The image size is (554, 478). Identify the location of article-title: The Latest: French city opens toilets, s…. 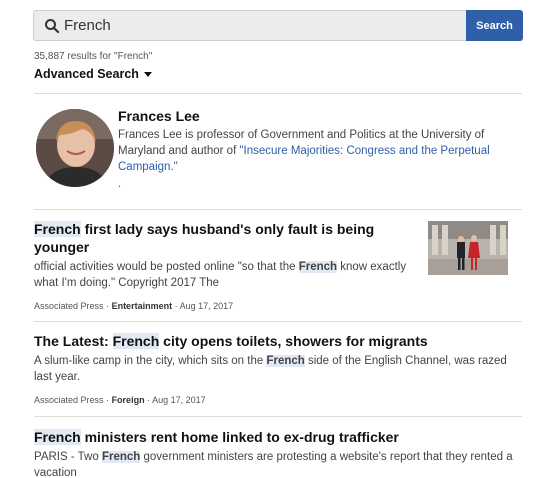
(274, 341).